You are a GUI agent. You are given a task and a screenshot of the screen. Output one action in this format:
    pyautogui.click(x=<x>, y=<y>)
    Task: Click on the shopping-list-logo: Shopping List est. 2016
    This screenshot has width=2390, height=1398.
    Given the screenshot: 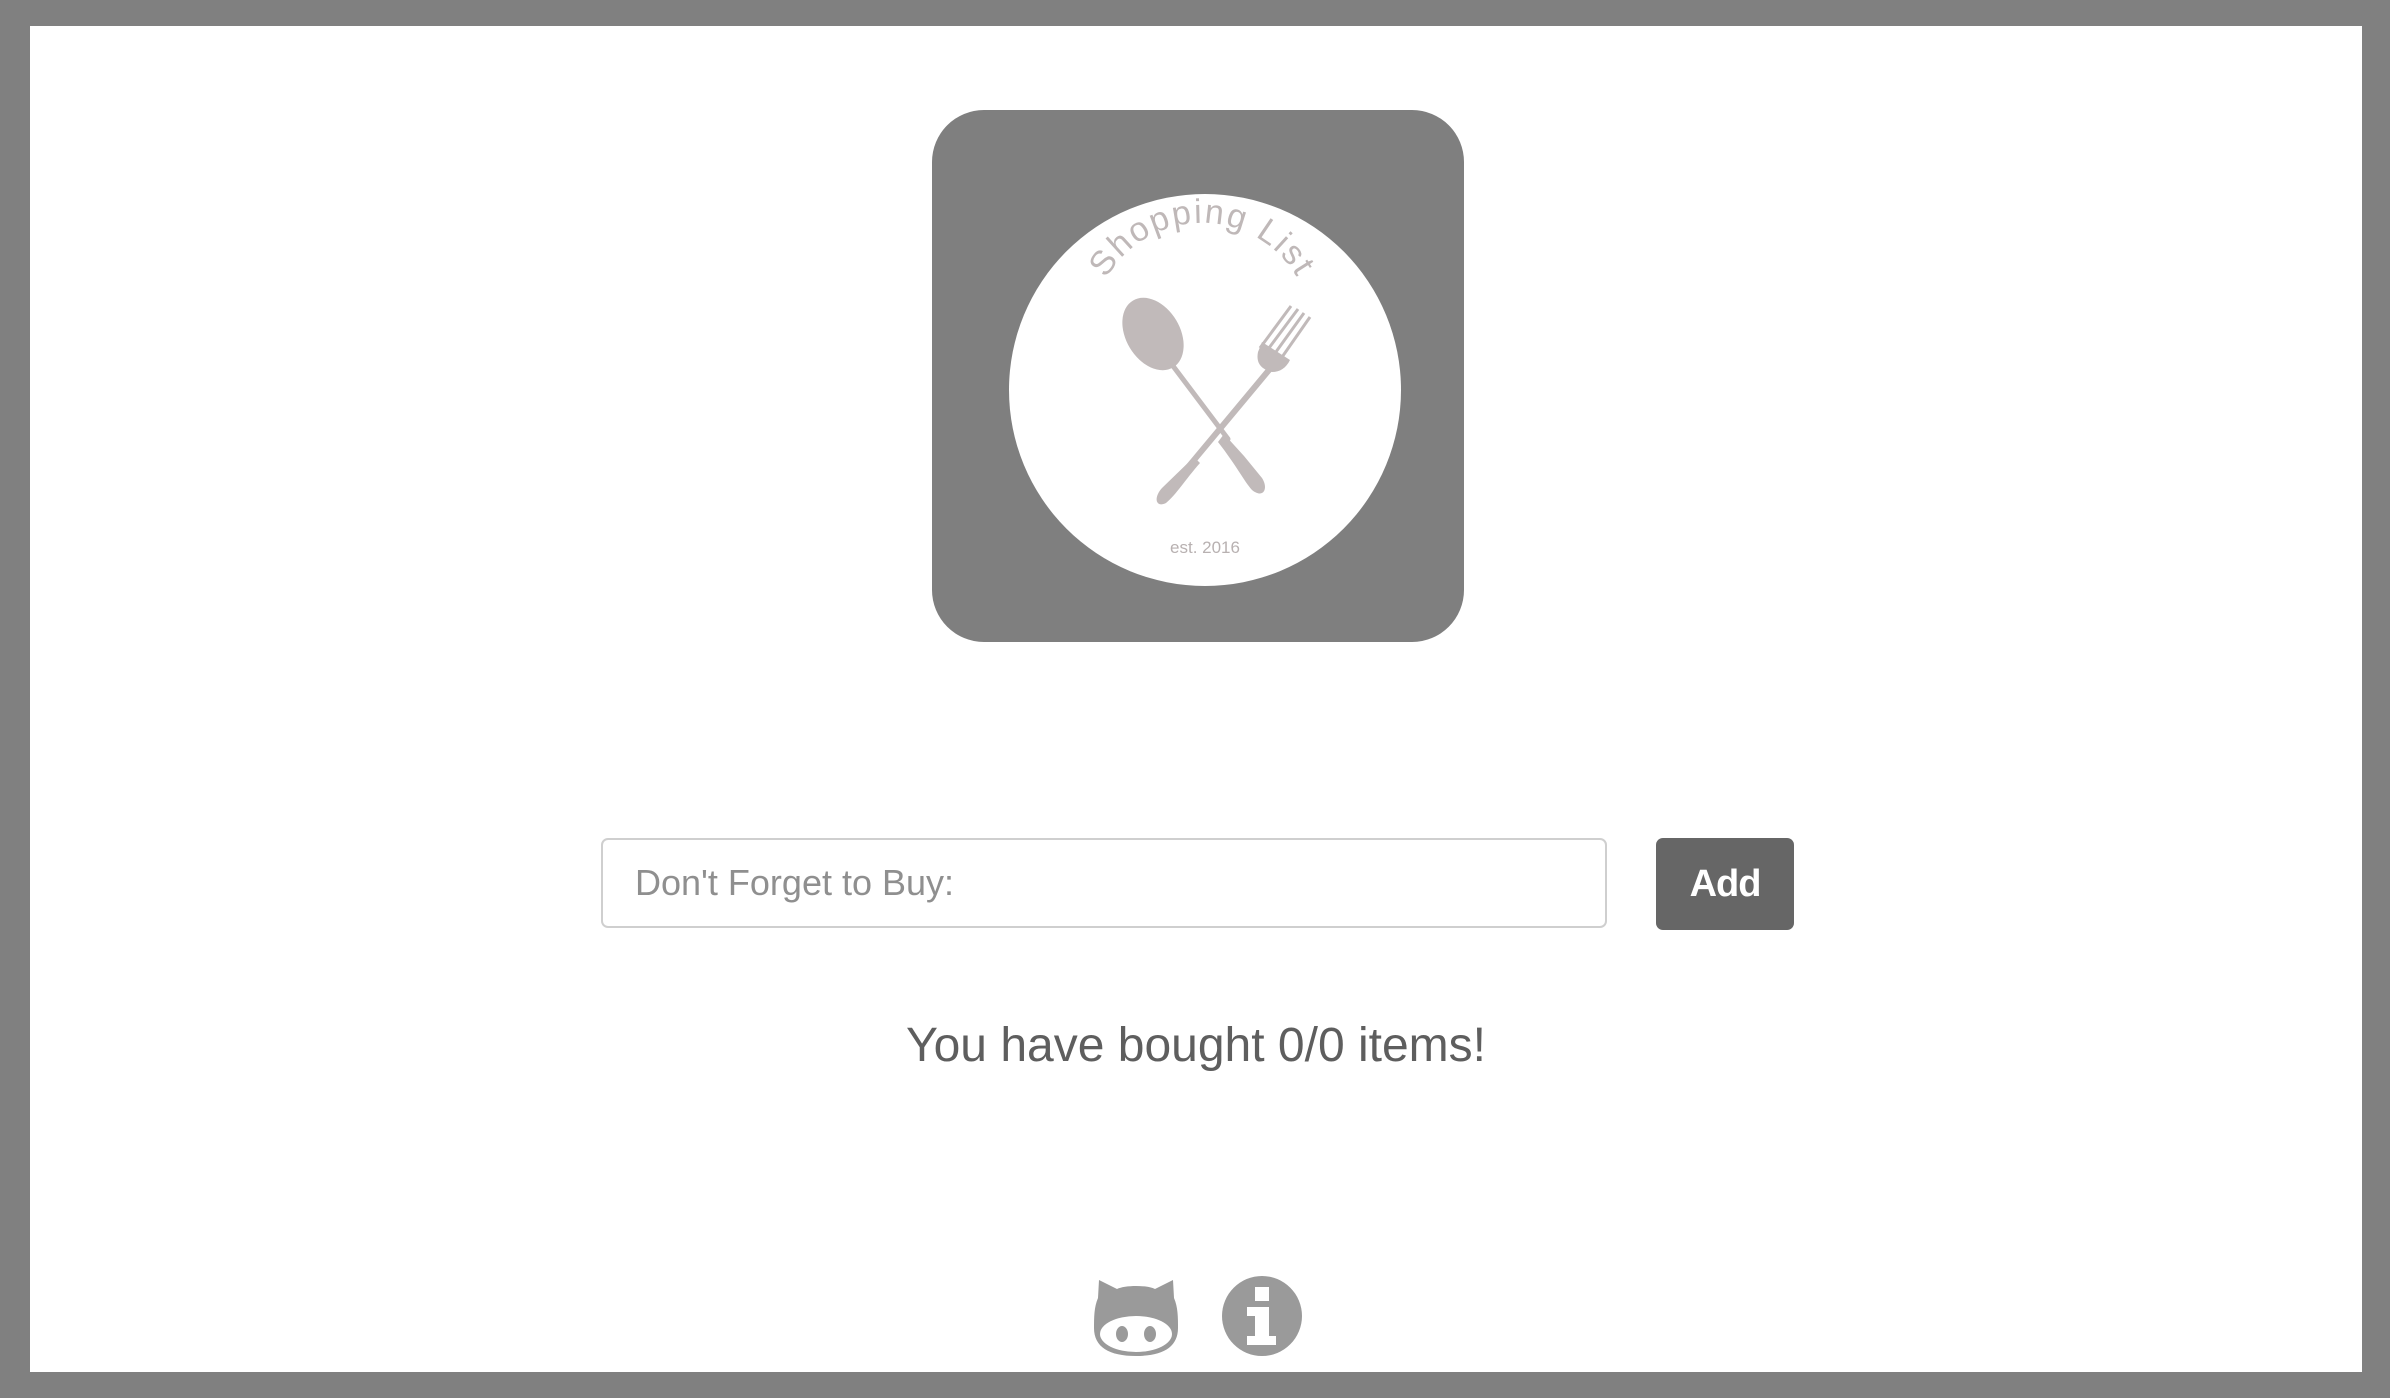 What is the action you would take?
    pyautogui.click(x=1198, y=376)
    